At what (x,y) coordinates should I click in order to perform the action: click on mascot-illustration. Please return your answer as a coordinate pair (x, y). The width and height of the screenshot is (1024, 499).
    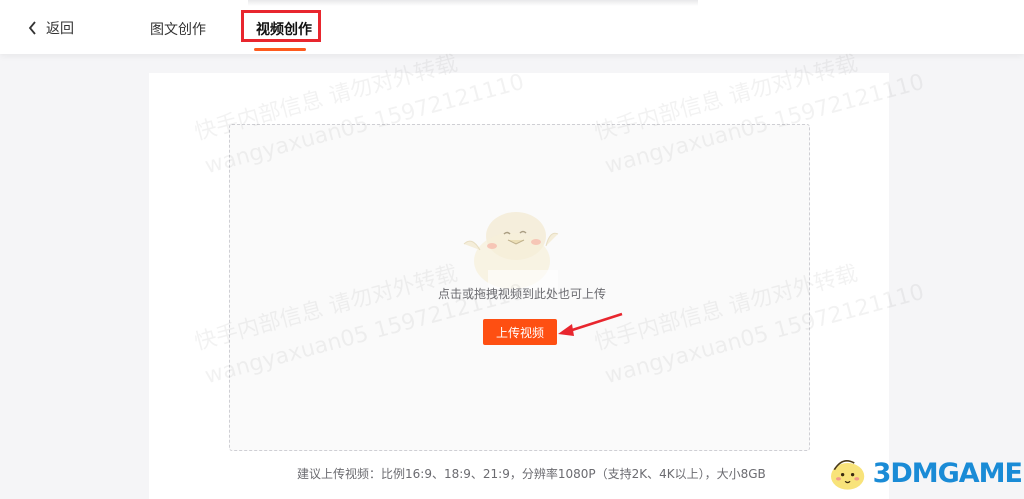
    Looking at the image, I should click on (511, 251).